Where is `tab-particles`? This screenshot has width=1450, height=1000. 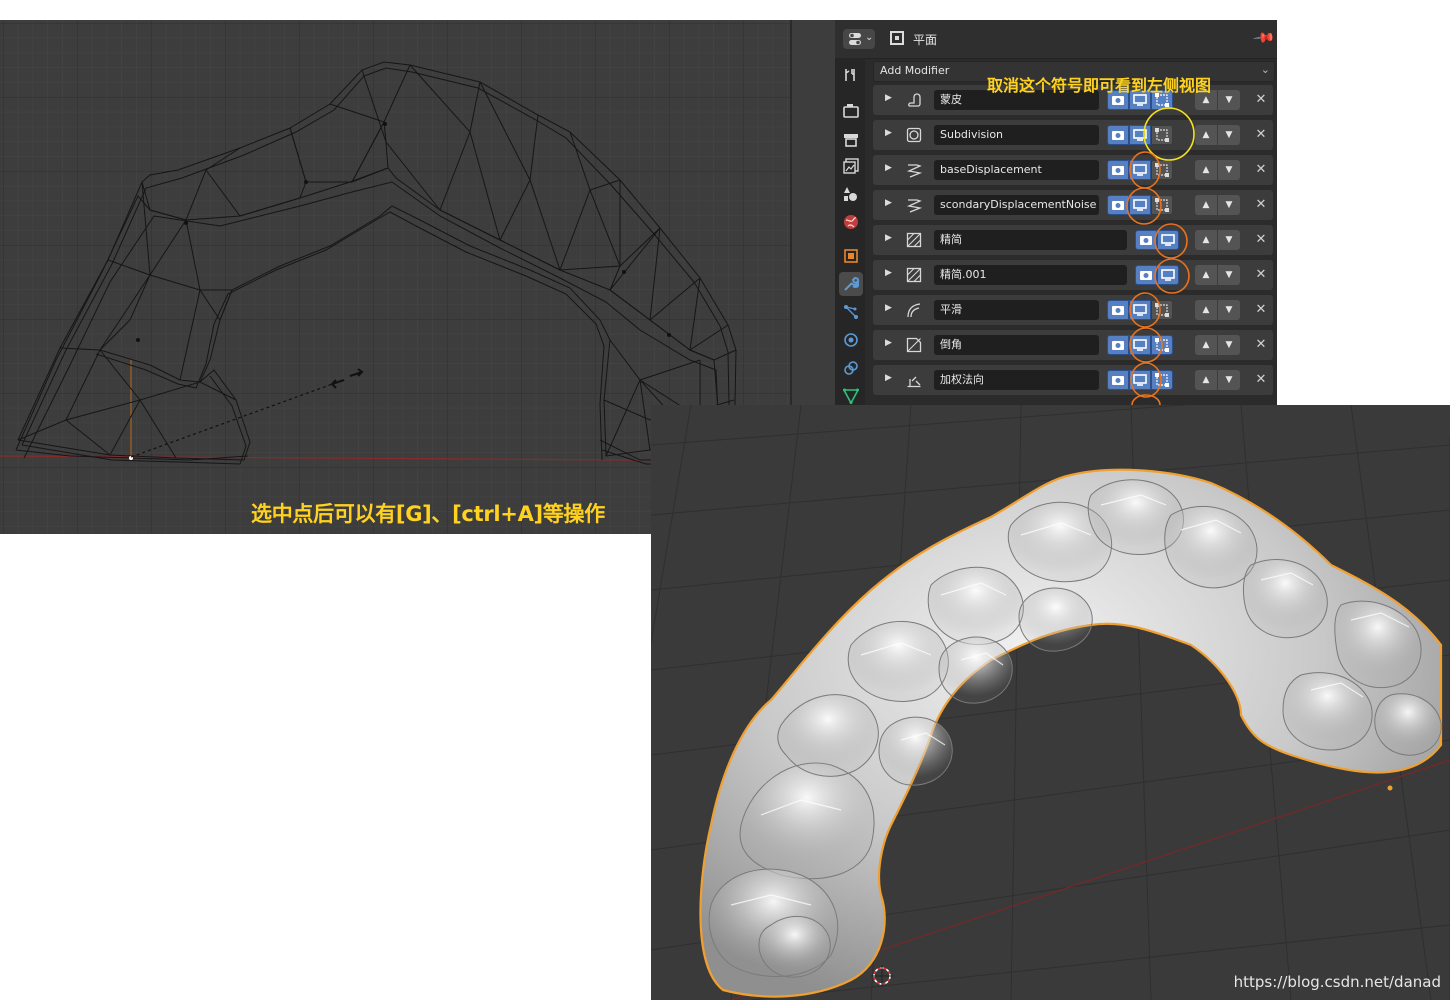
tab-particles is located at coordinates (851, 312).